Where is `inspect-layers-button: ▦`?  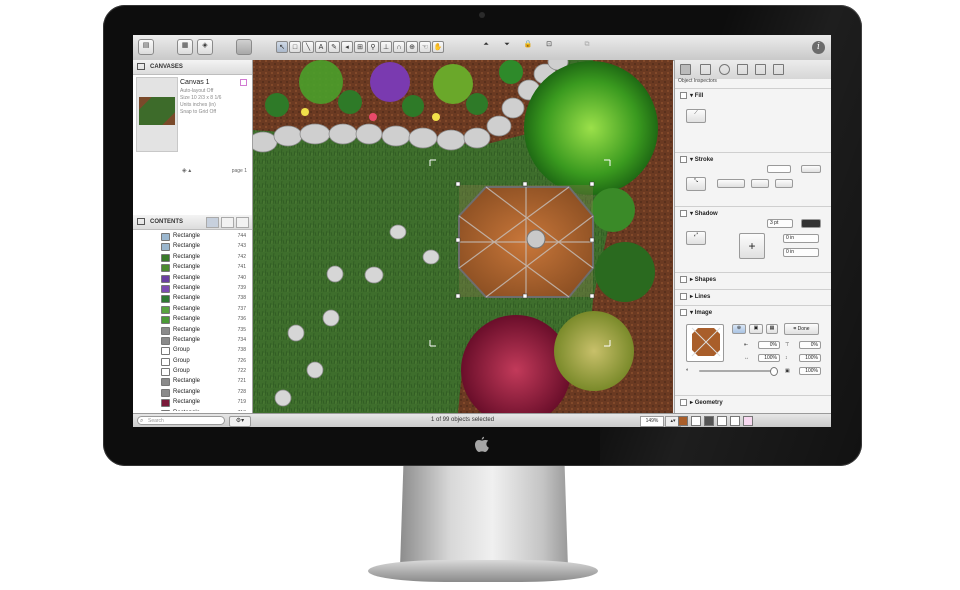
inspect-layers-button: ▦ is located at coordinates (185, 47).